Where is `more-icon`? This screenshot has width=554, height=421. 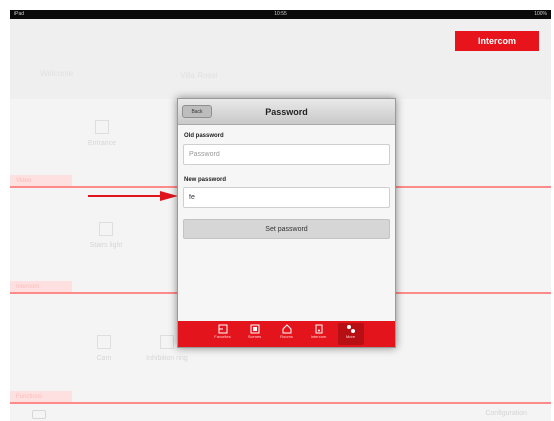 more-icon is located at coordinates (350, 329).